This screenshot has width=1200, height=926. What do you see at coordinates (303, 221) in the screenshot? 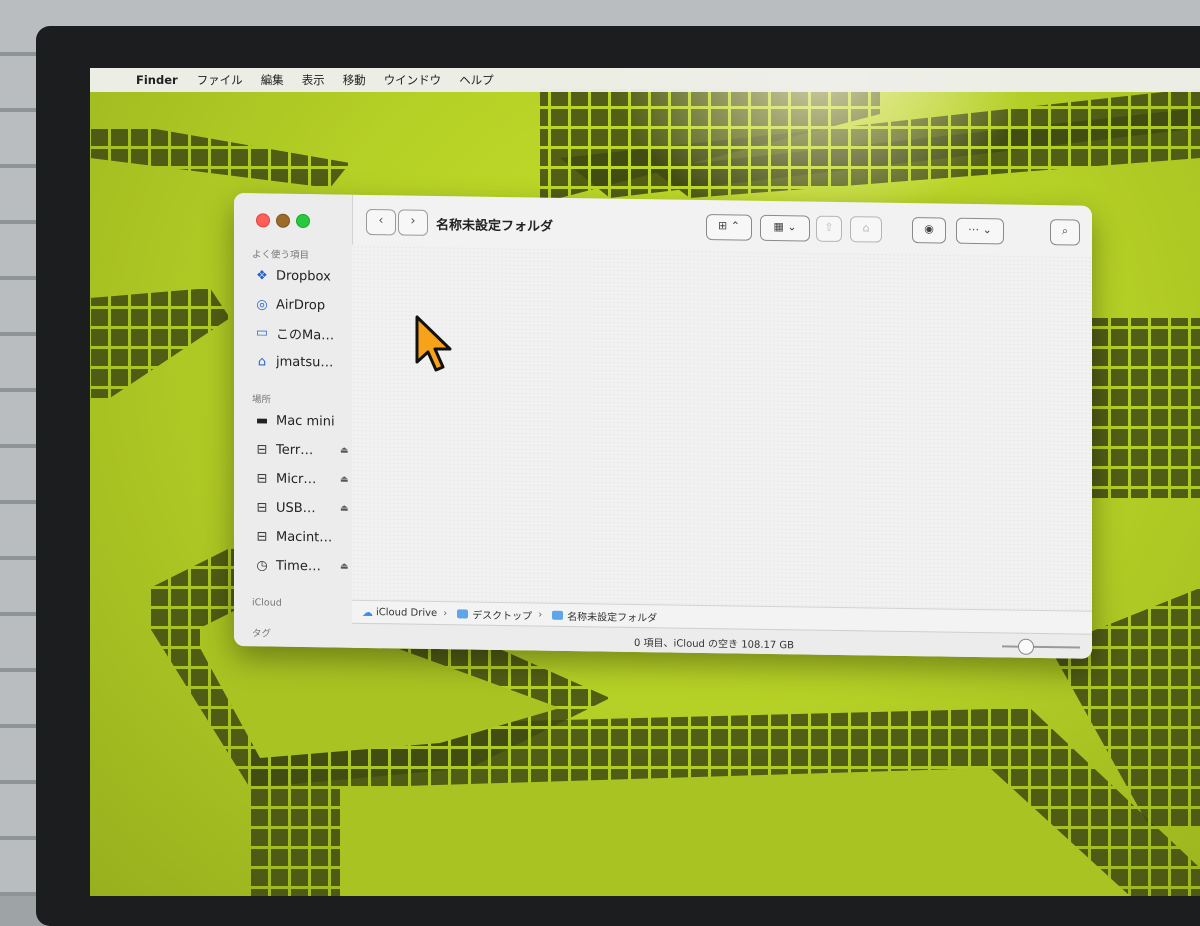
I see `zoom-button` at bounding box center [303, 221].